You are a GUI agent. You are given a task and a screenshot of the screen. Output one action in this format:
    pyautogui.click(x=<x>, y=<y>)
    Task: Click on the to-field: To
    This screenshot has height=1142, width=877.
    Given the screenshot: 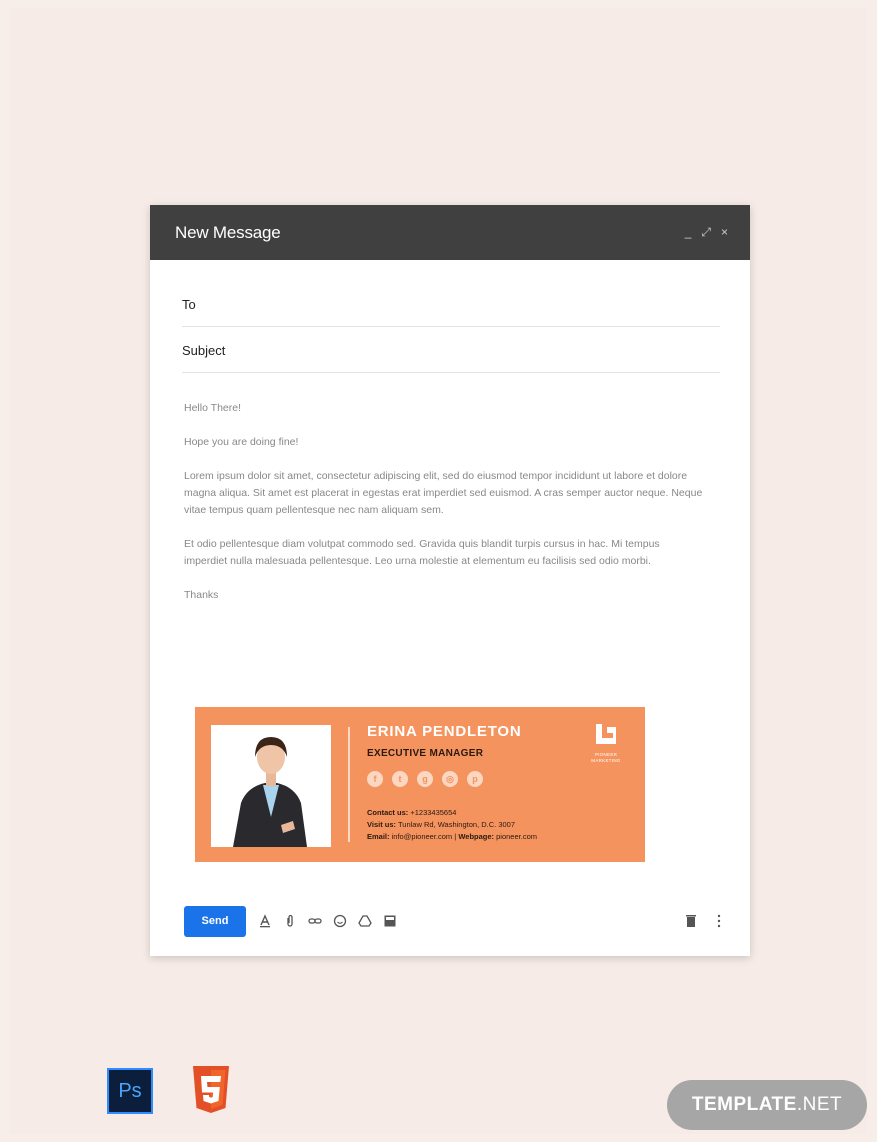 What is the action you would take?
    pyautogui.click(x=451, y=304)
    